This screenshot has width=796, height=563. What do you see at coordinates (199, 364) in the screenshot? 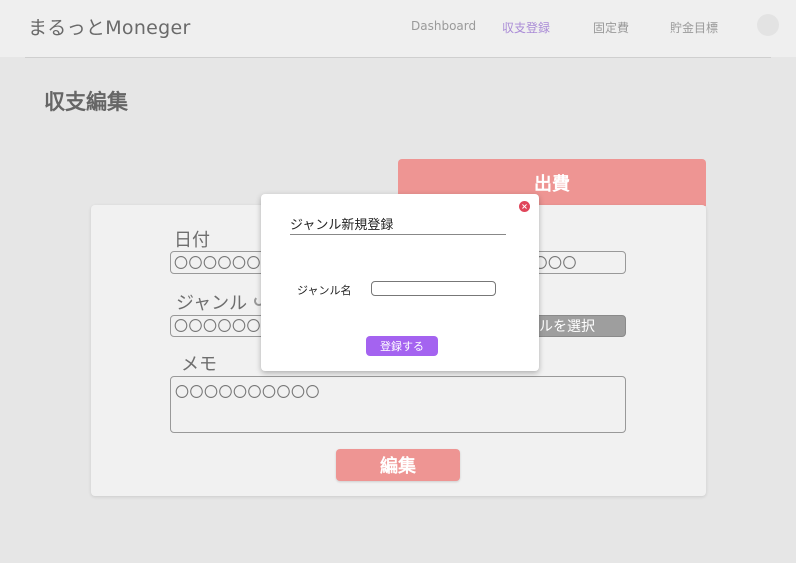
I see `memo-label: メモ` at bounding box center [199, 364].